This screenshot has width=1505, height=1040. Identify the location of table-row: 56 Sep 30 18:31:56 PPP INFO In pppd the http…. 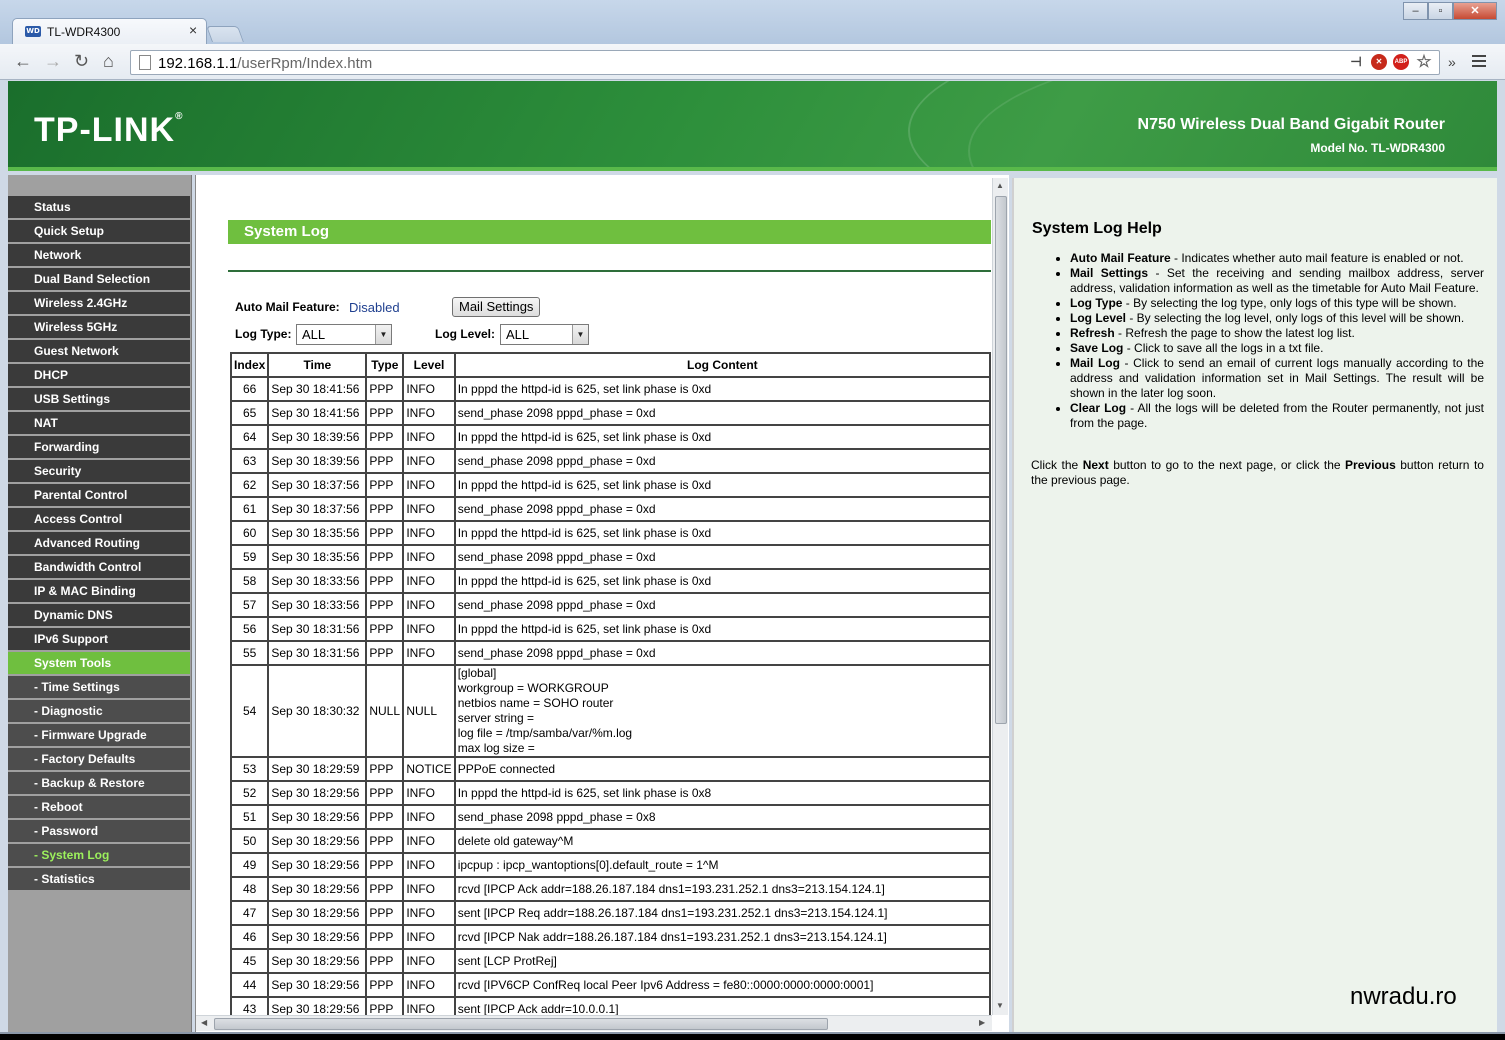
(610, 629).